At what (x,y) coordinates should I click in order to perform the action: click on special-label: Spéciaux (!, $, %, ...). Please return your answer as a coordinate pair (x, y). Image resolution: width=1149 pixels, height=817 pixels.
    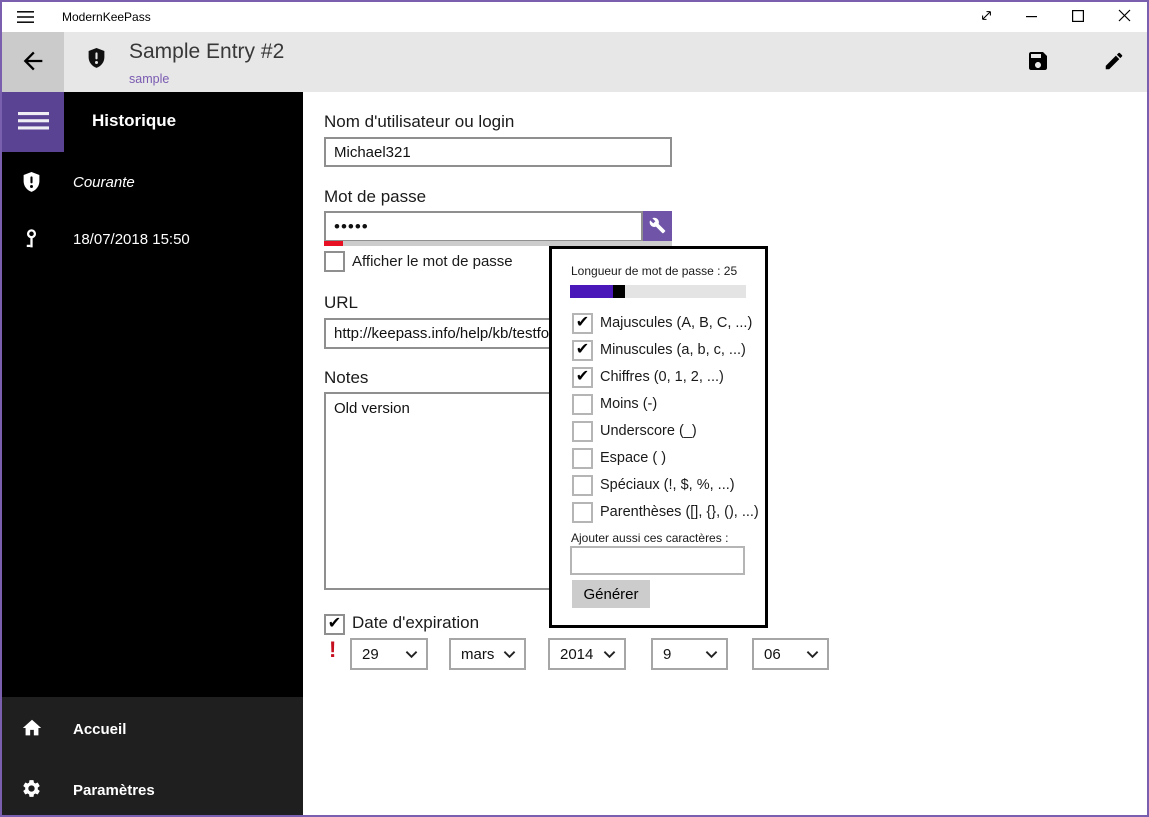
    Looking at the image, I should click on (667, 485).